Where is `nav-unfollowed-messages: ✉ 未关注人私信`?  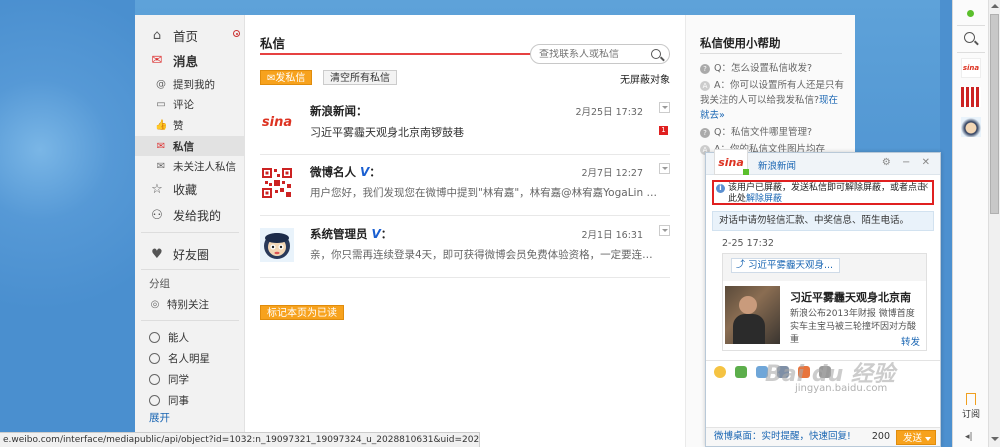
nav-unfollowed-messages: ✉ 未关注人私信 is located at coordinates (190, 166).